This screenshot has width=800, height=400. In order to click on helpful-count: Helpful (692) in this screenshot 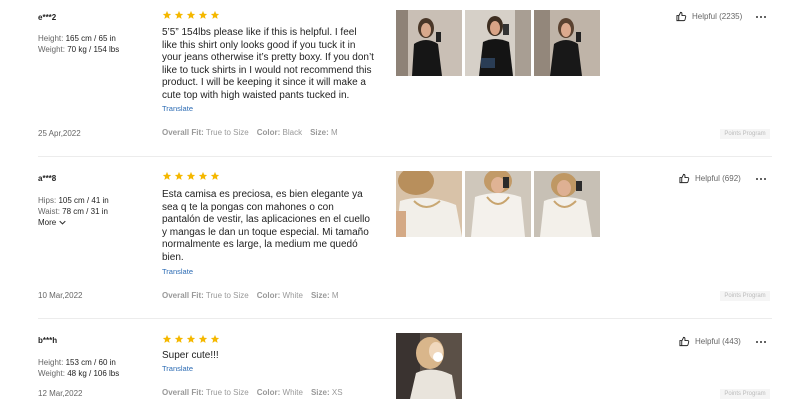, I will do `click(718, 178)`.